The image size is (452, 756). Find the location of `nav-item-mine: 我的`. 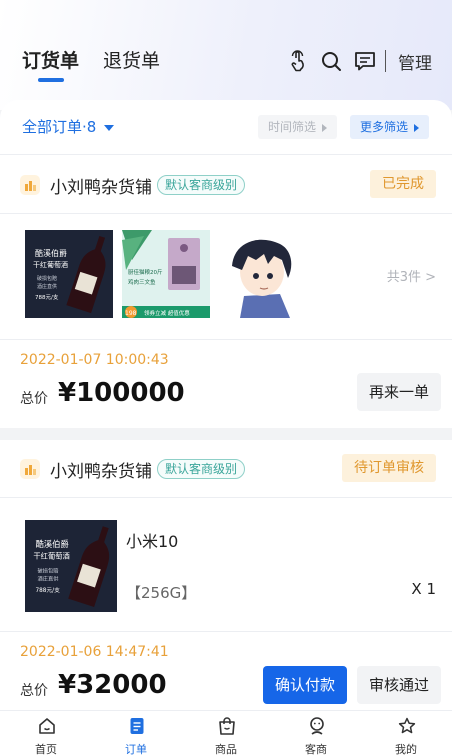

nav-item-mine: 我的 is located at coordinates (406, 733).